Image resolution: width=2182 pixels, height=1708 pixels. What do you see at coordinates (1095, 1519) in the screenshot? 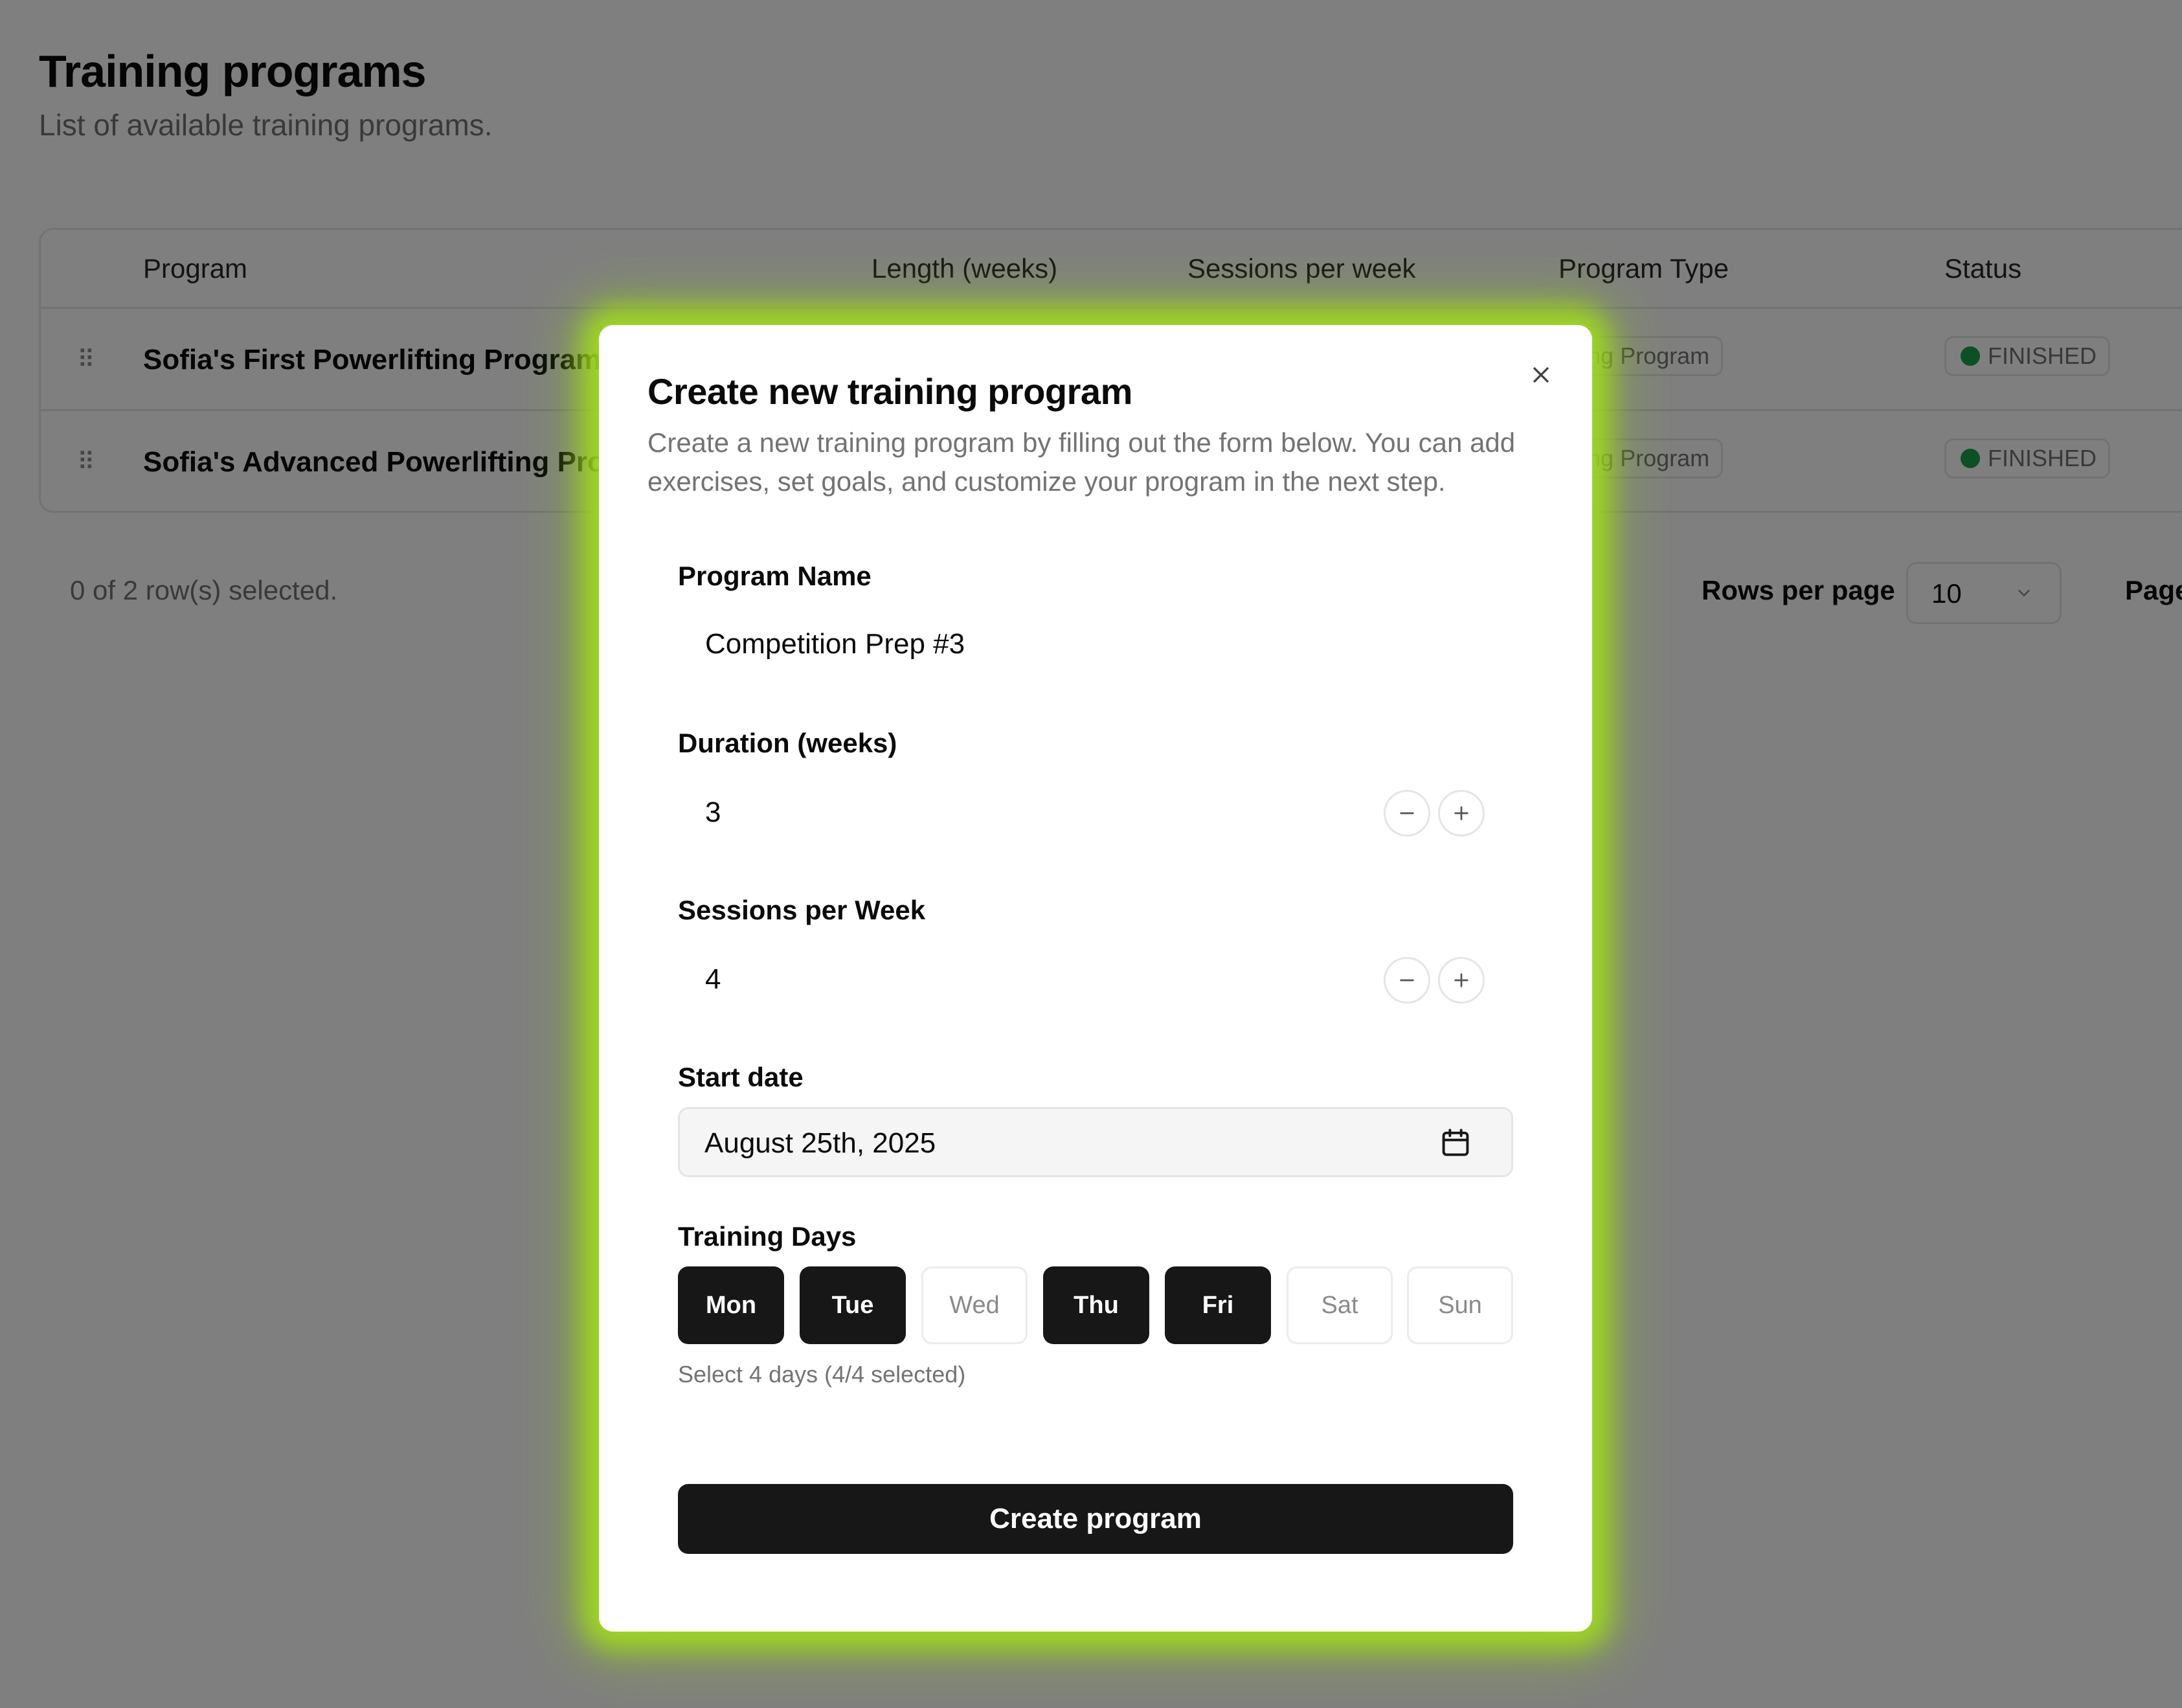
I see `create-program-button: Create program` at bounding box center [1095, 1519].